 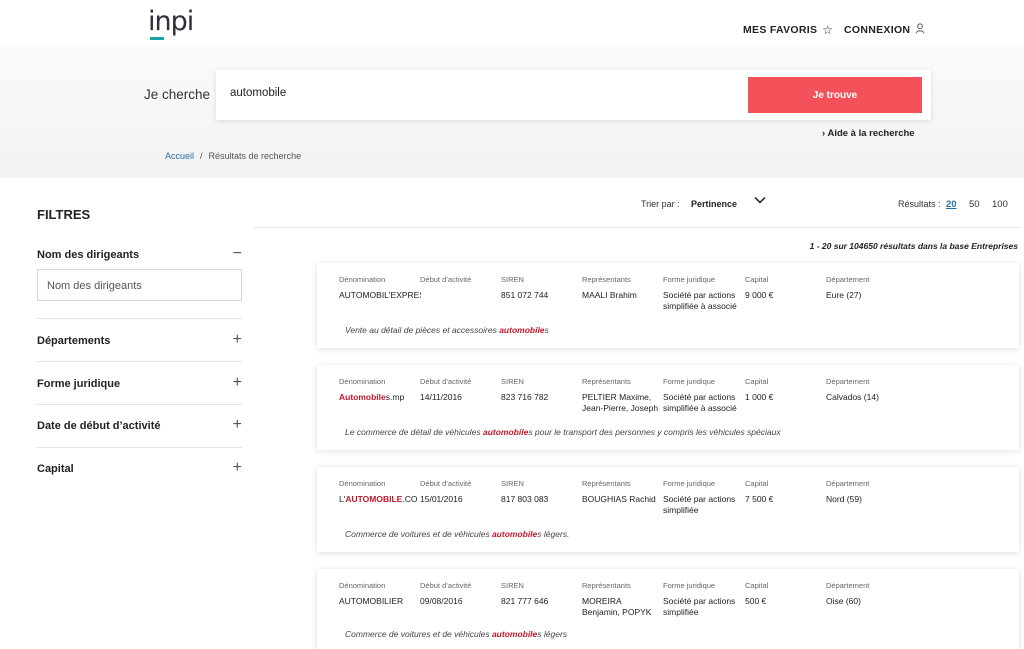 I want to click on dept-value: Calvados (14), so click(x=852, y=397).